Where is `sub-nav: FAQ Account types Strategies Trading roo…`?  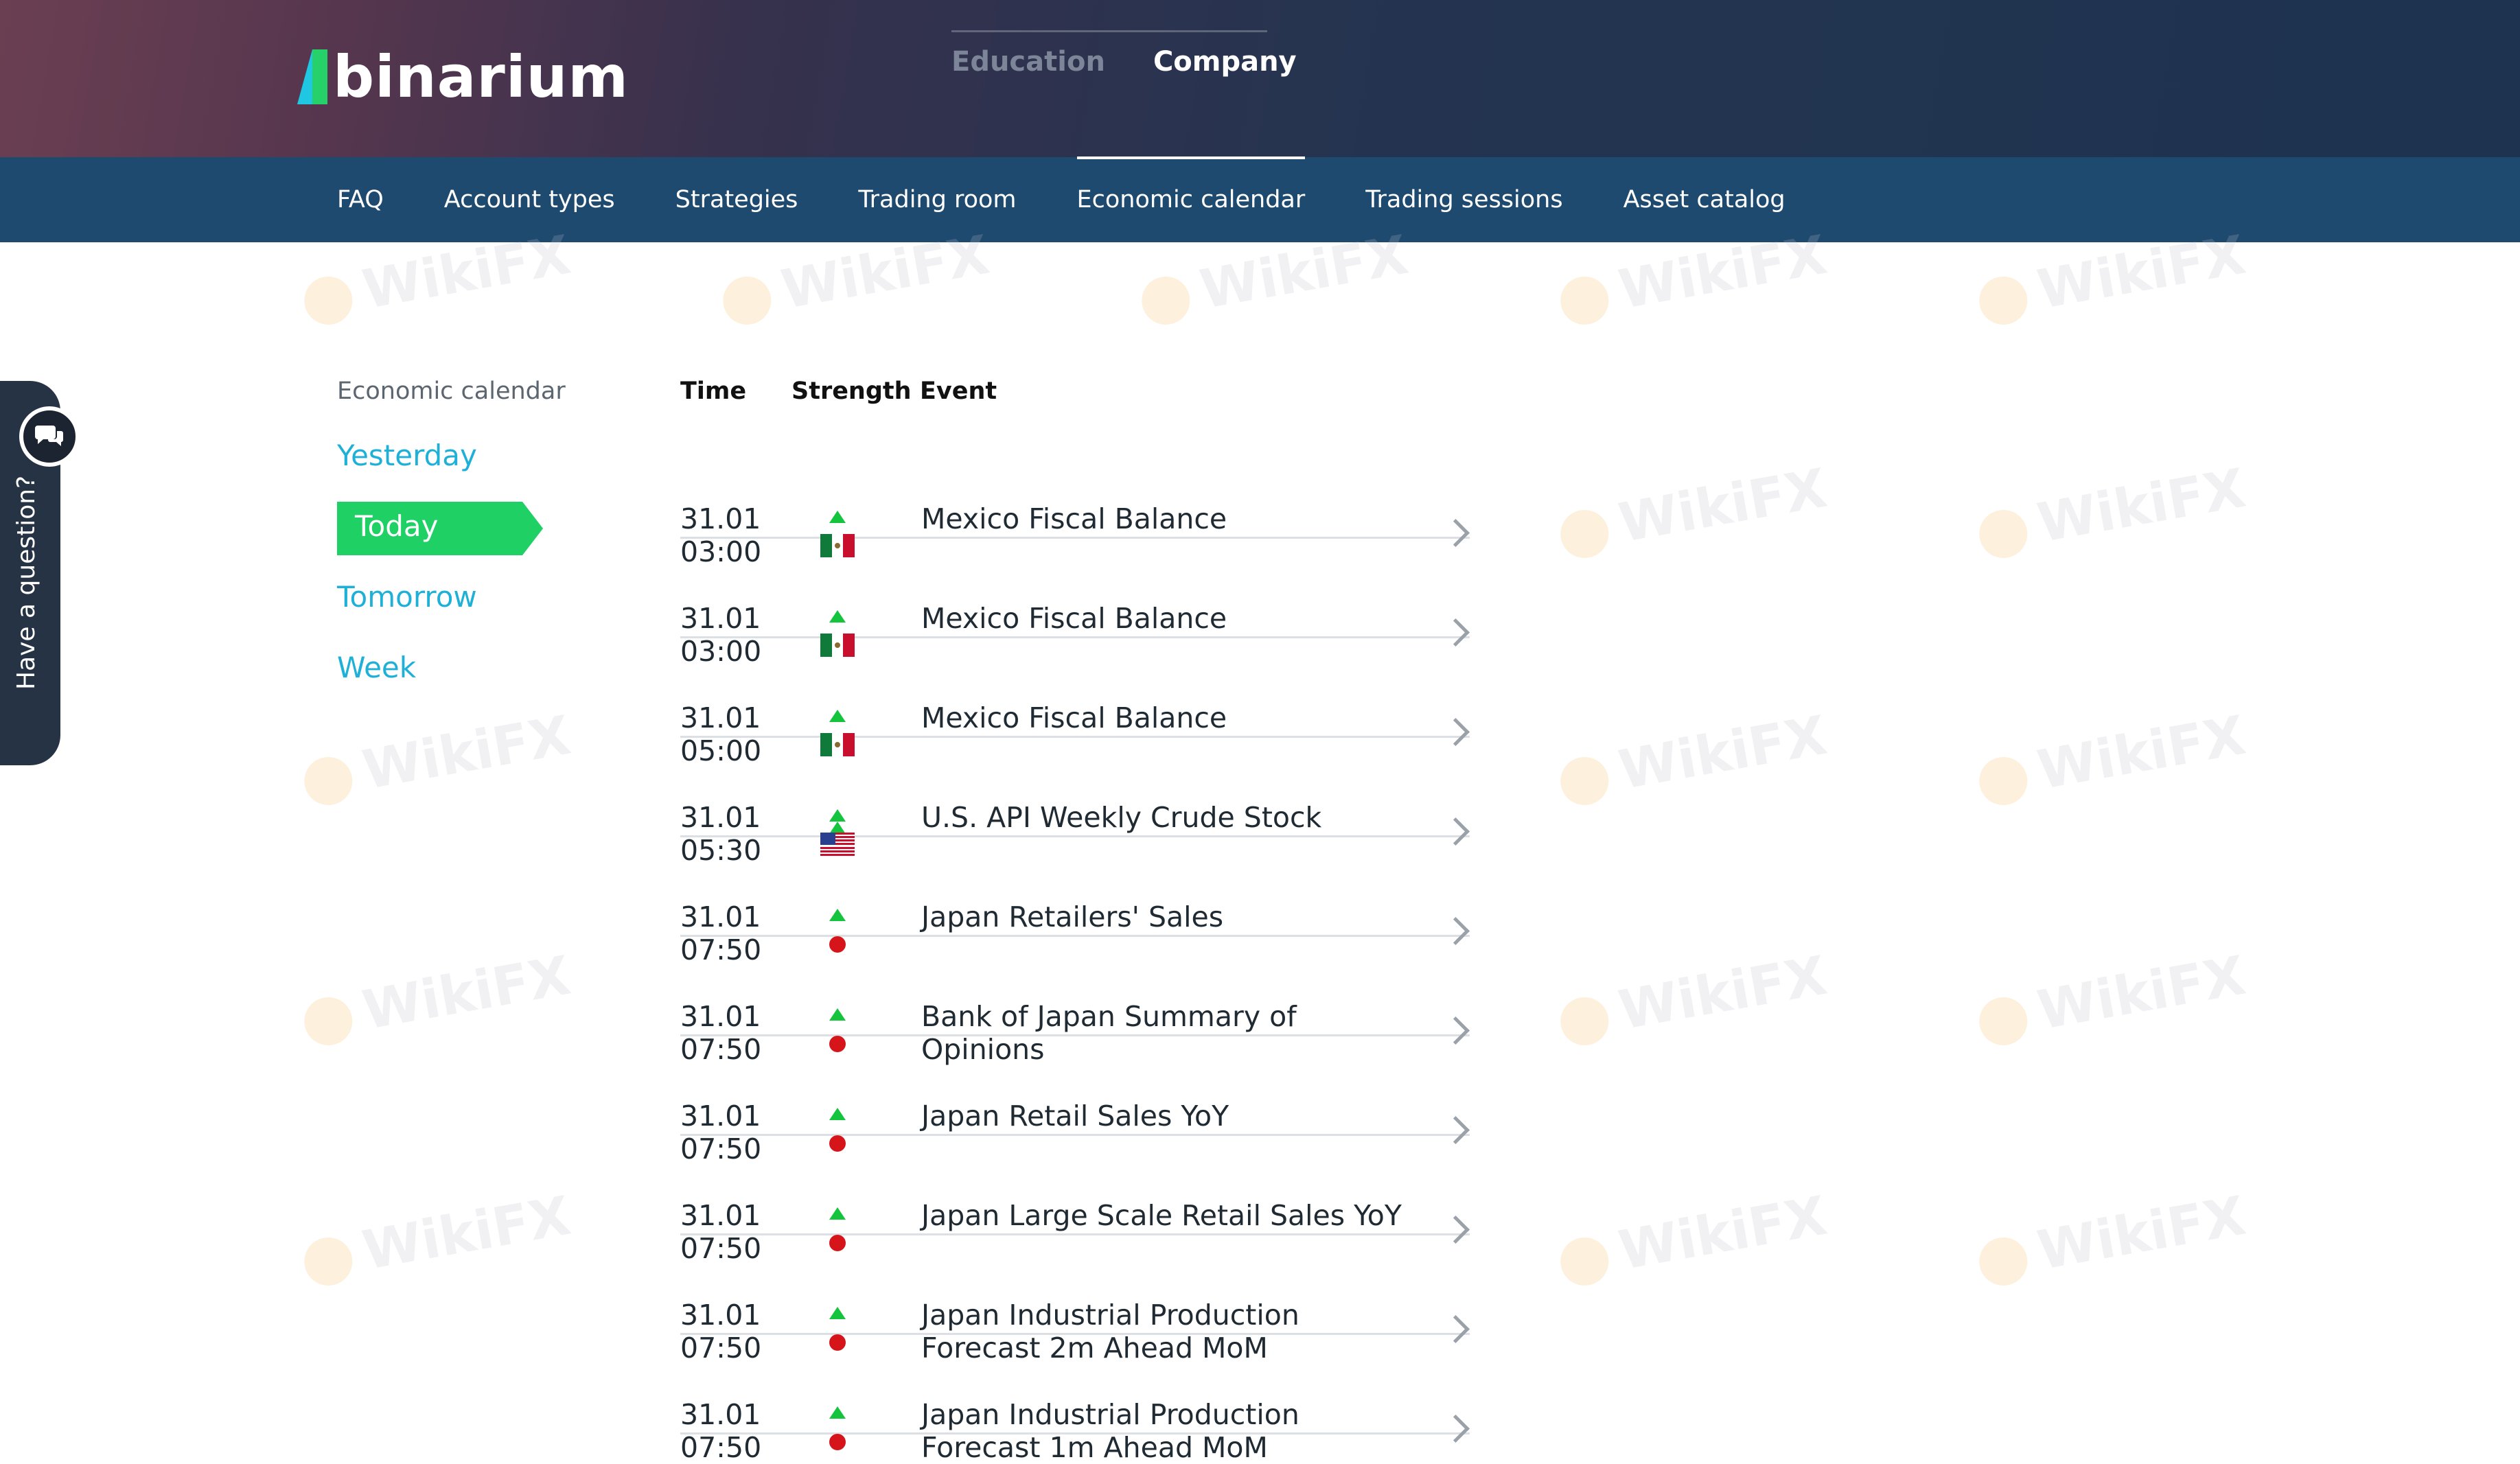 sub-nav: FAQ Account types Strategies Trading roo… is located at coordinates (1260, 199).